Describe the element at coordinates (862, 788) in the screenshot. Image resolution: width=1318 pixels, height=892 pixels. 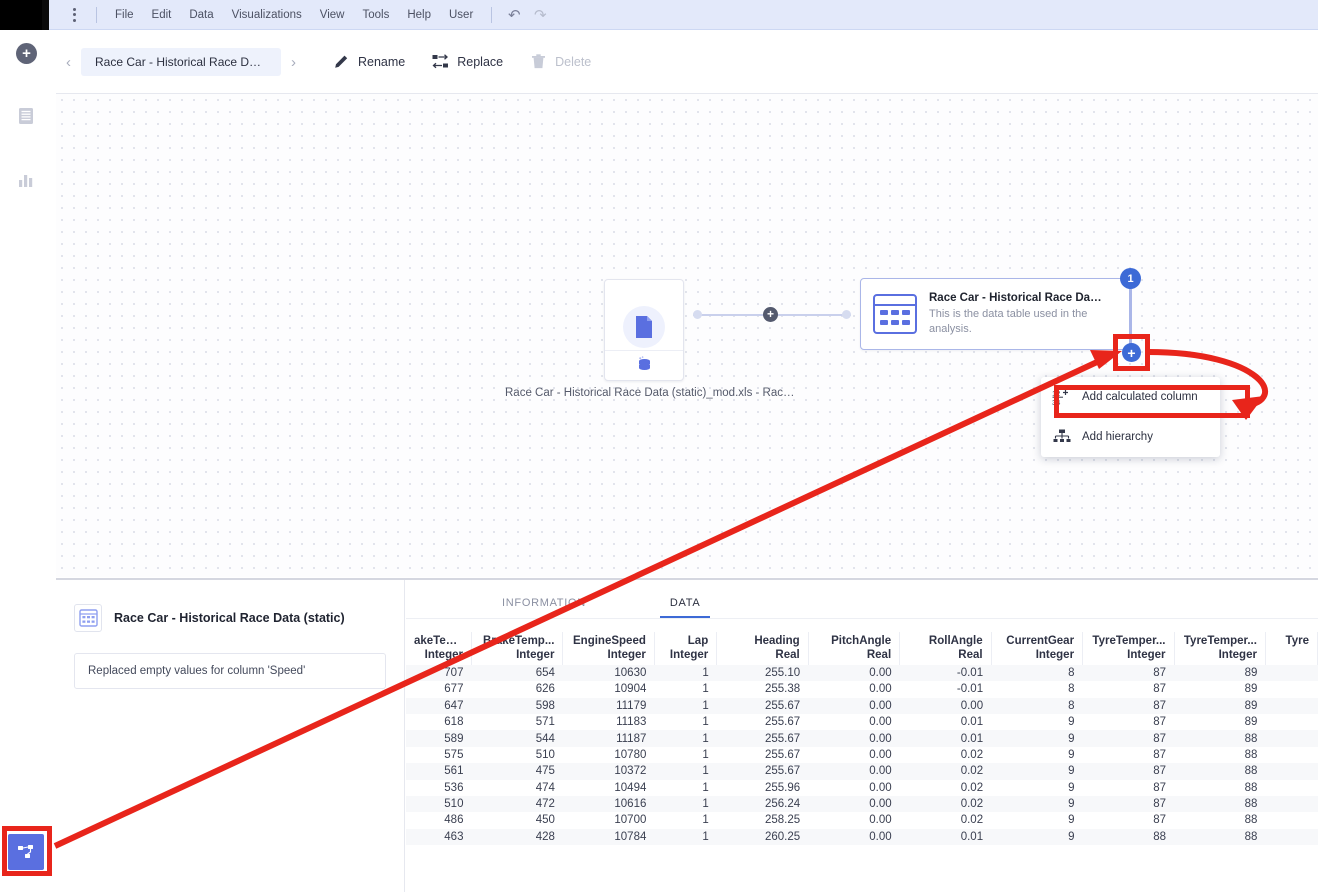
I see `table-row: 536 474 10494 1 255.96 0.00 0.02 9 87 88` at that location.